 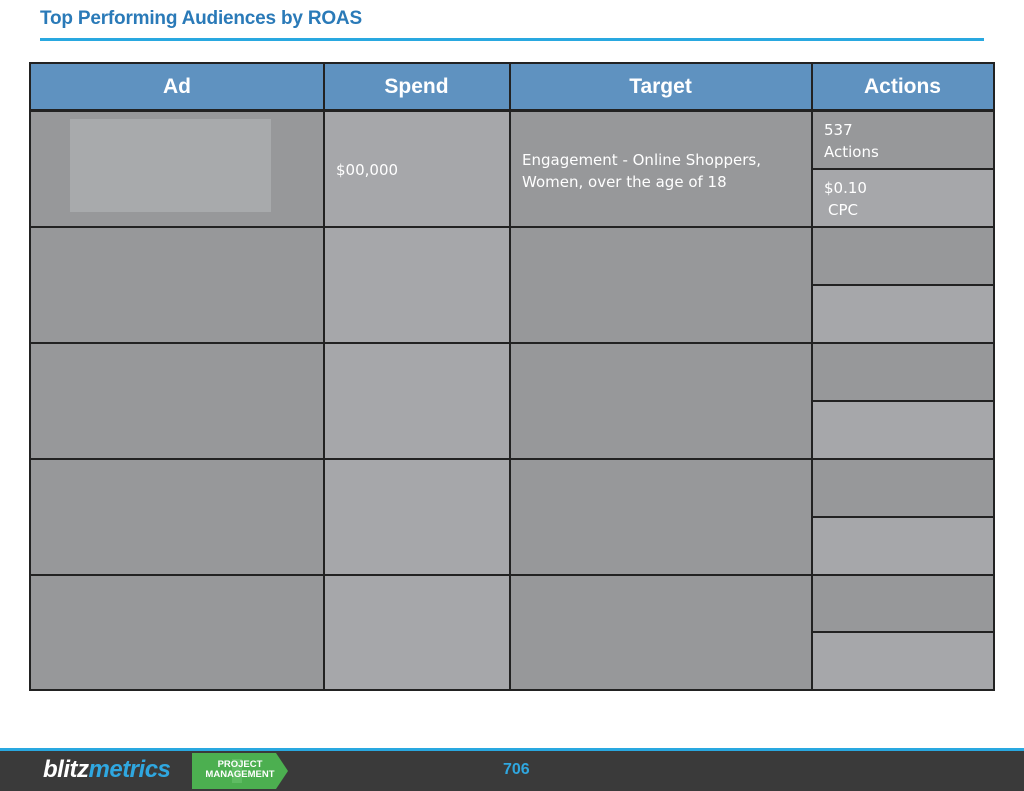 What do you see at coordinates (902, 140) in the screenshot?
I see `table-row-1-actions-top: 537 Actions` at bounding box center [902, 140].